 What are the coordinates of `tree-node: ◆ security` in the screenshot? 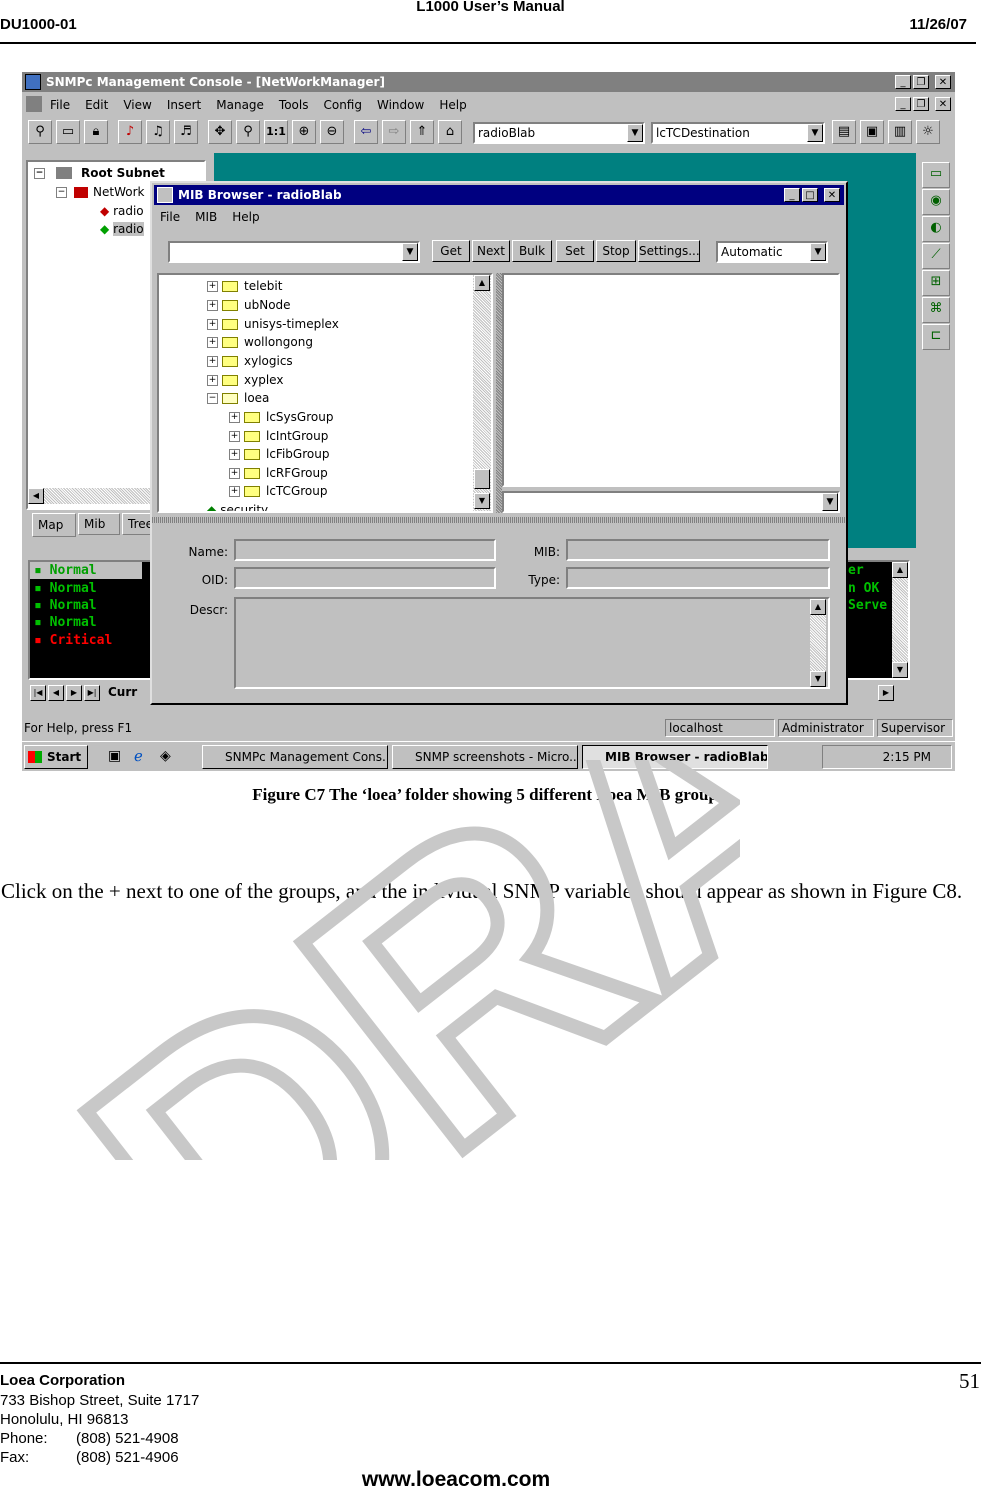 It's located at (237, 506).